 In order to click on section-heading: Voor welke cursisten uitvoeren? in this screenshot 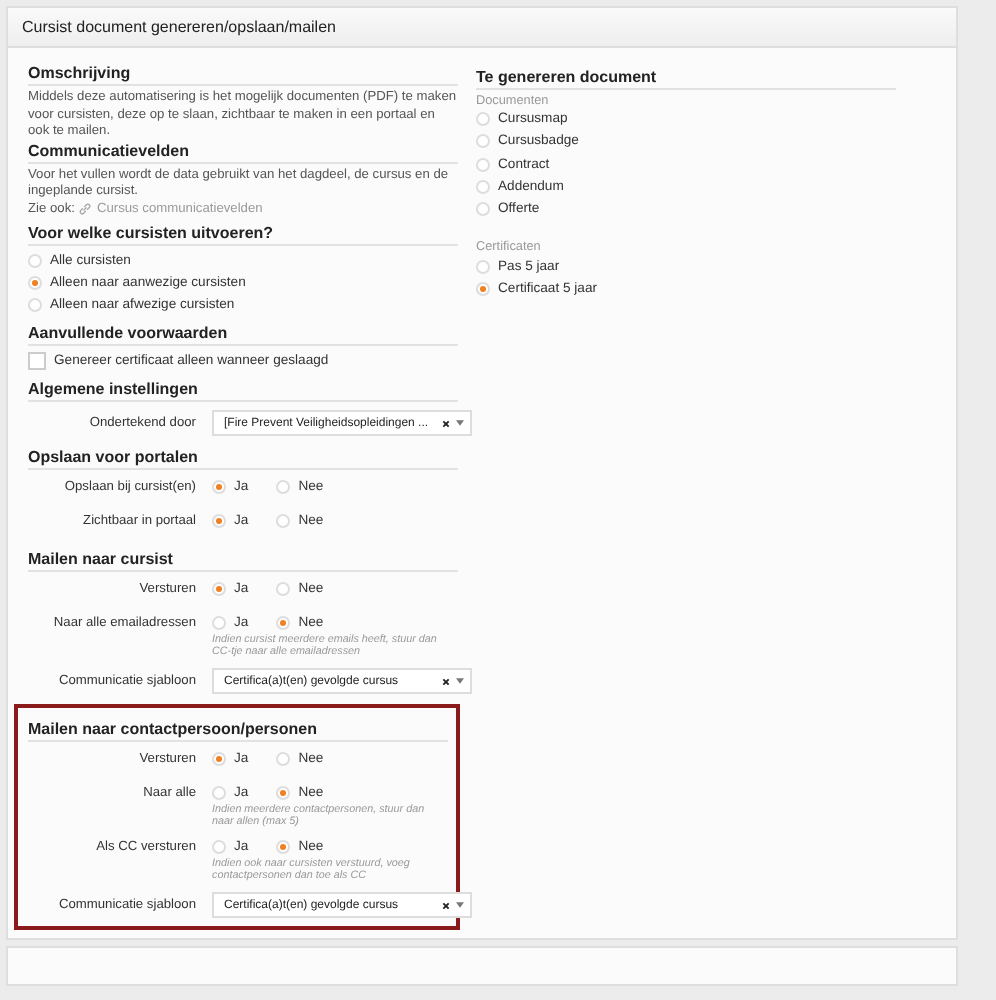, I will do `click(243, 234)`.